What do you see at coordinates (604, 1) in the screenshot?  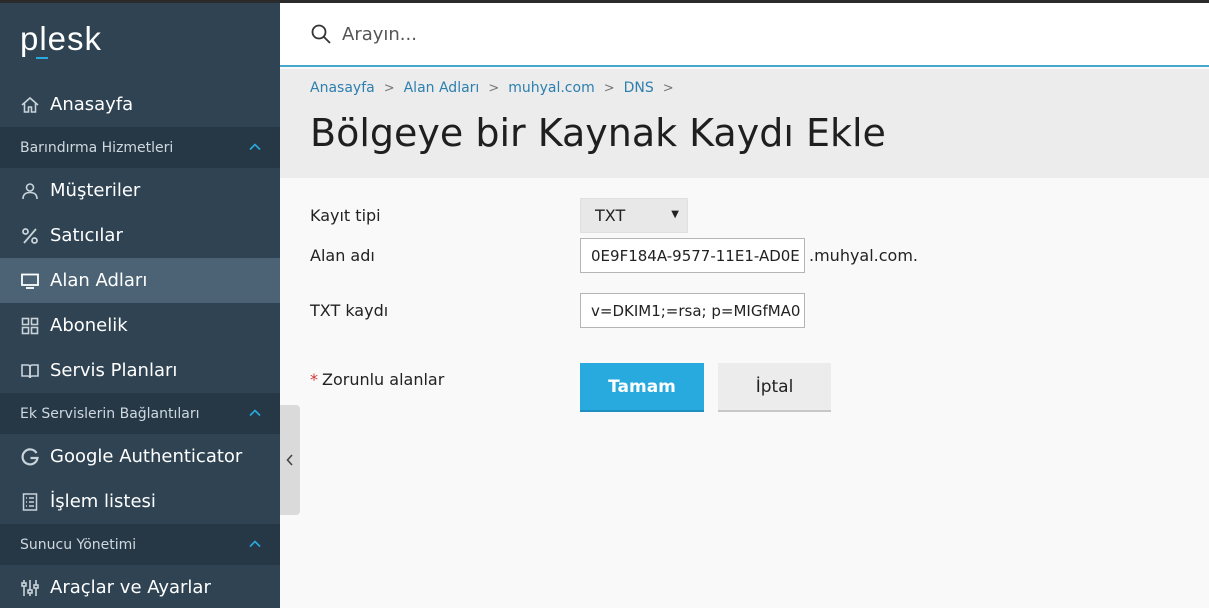 I see `window-top-border` at bounding box center [604, 1].